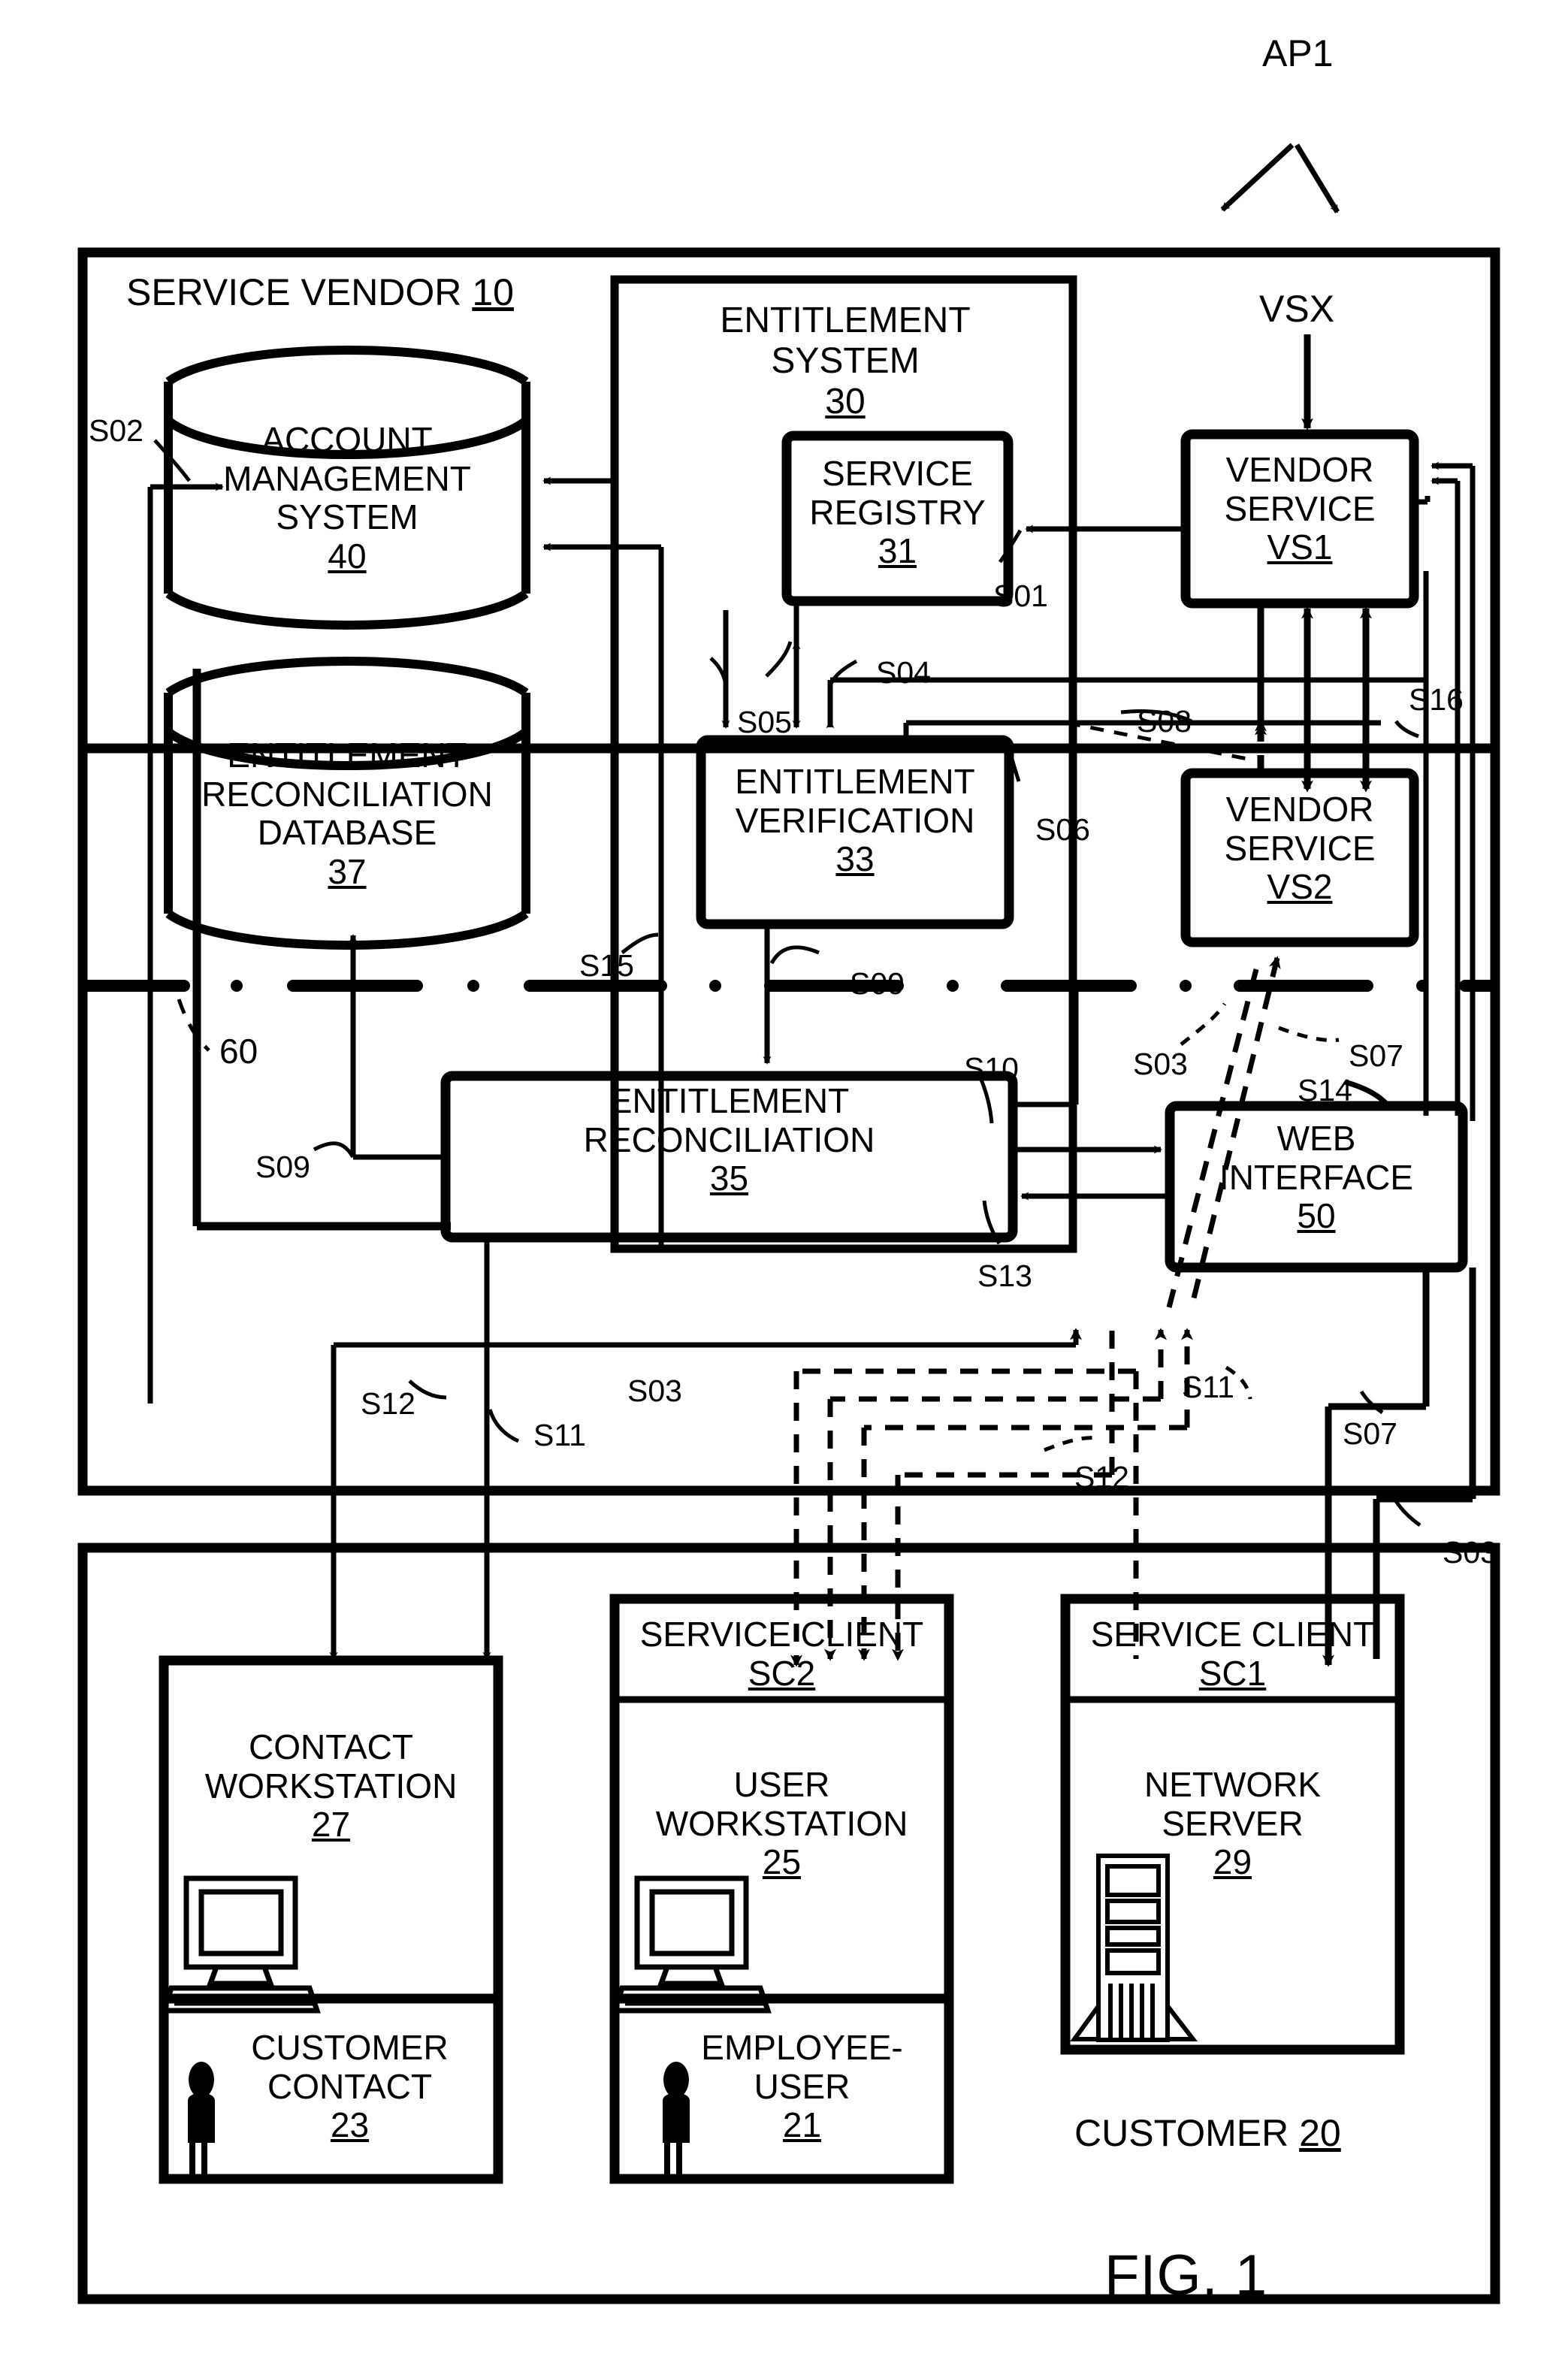 The width and height of the screenshot is (1568, 2372). Describe the element at coordinates (1309, 1034) in the screenshot. I see `leader-s07` at that location.